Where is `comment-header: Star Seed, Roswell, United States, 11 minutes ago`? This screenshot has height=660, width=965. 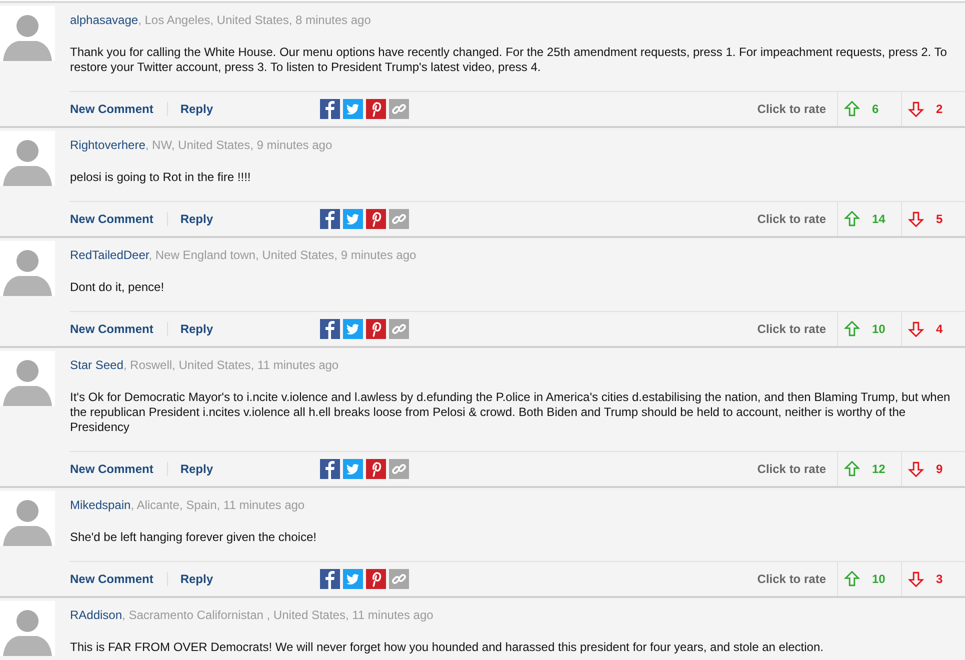 comment-header: Star Seed, Roswell, United States, 11 minutes ago is located at coordinates (205, 365).